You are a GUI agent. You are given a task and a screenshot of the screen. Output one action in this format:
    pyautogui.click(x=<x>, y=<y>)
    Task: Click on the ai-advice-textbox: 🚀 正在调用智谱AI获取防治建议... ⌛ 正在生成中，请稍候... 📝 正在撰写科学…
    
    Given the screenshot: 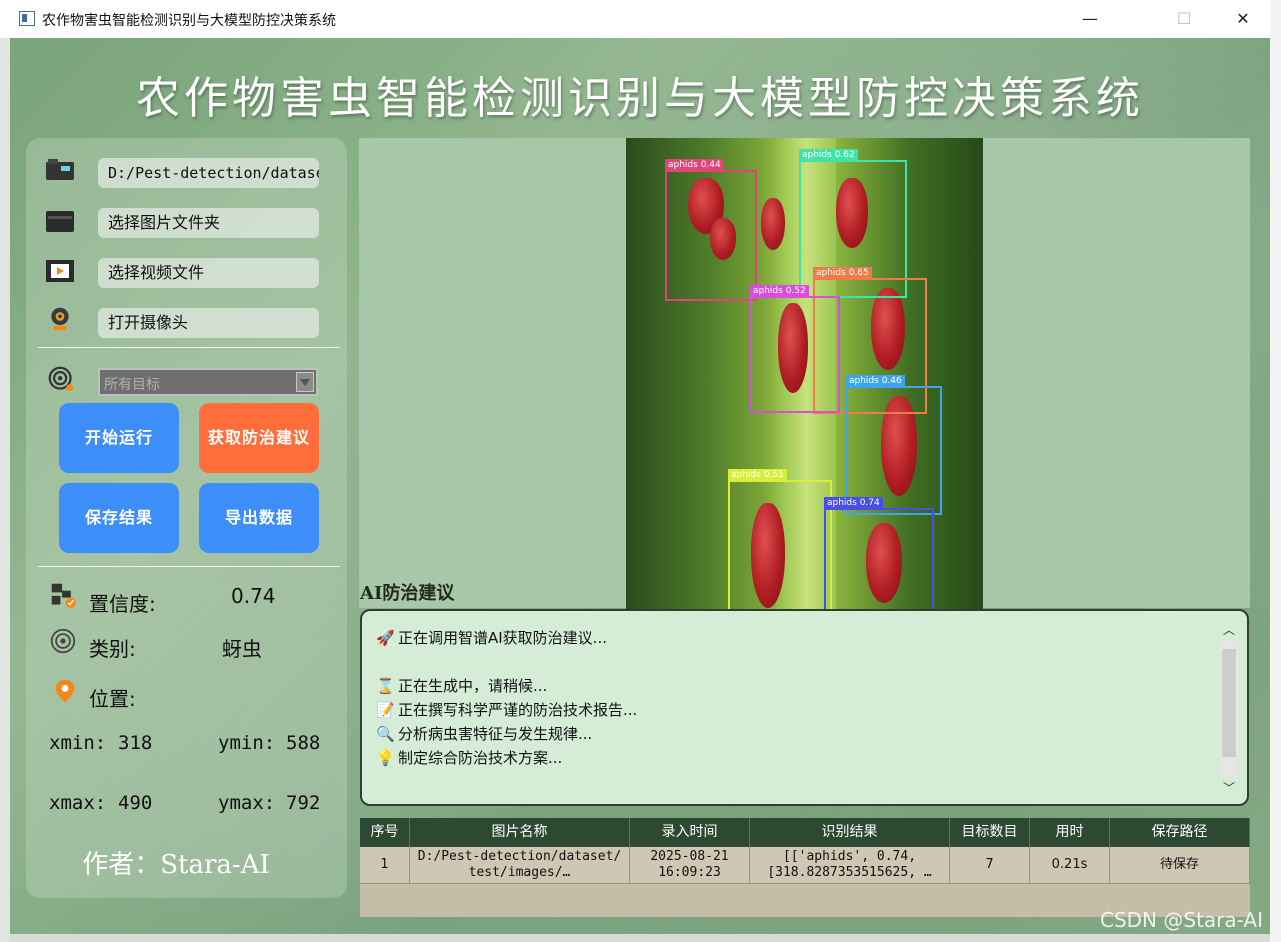 What is the action you would take?
    pyautogui.click(x=804, y=707)
    